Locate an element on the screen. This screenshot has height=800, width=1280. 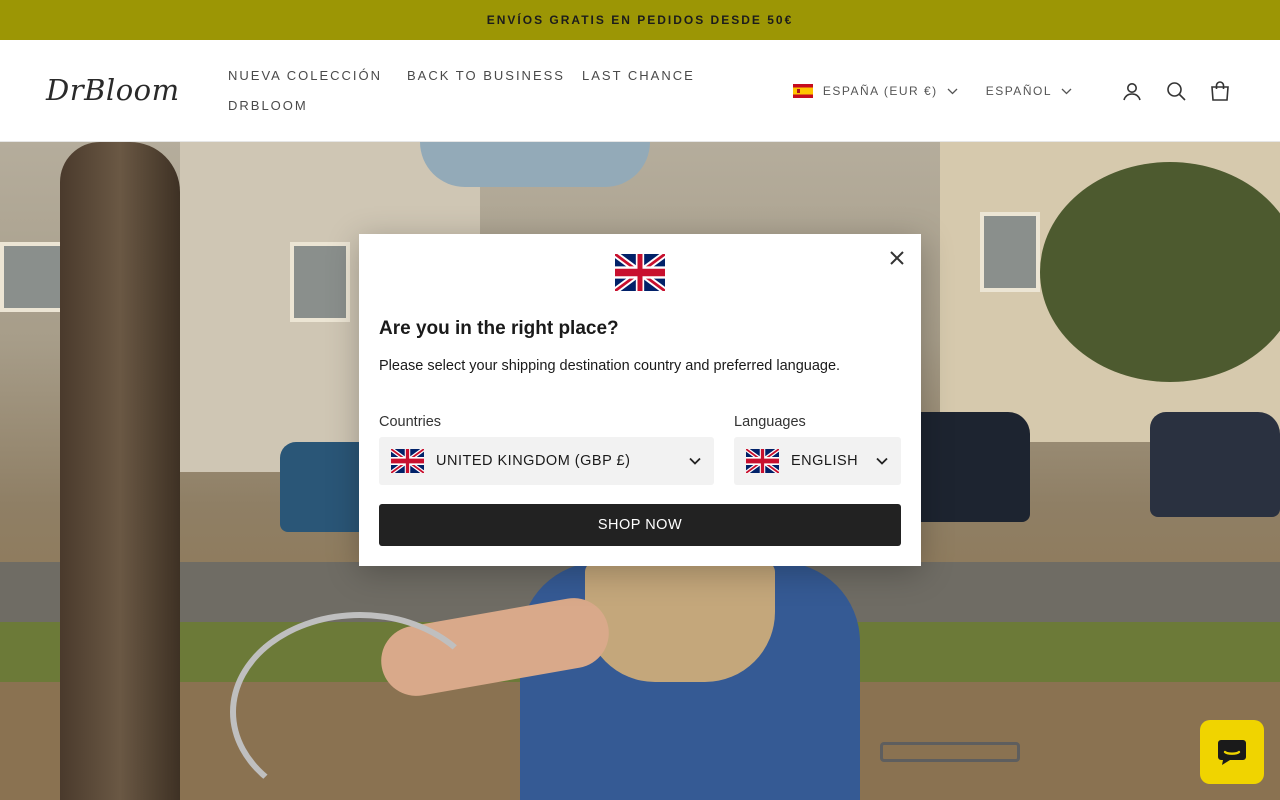
tree-trunk is located at coordinates (120, 471).